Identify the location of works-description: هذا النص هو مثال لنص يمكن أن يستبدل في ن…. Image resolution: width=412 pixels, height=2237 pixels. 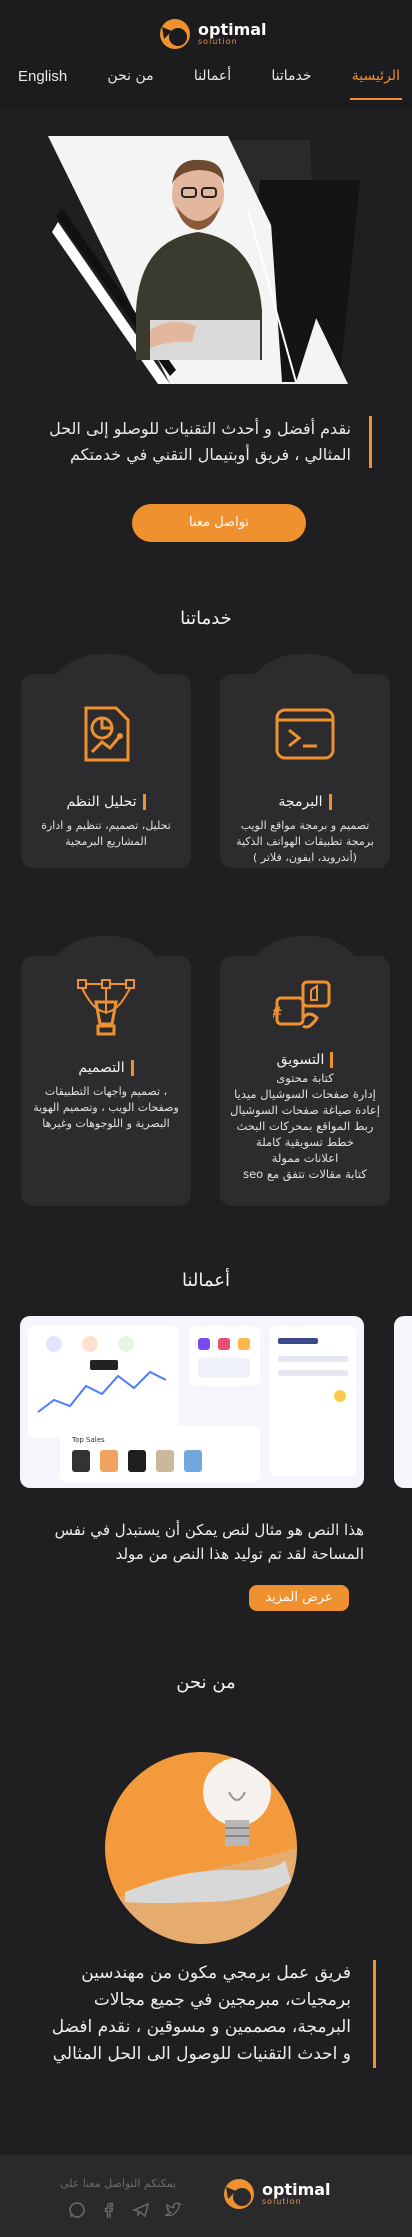
(209, 1542).